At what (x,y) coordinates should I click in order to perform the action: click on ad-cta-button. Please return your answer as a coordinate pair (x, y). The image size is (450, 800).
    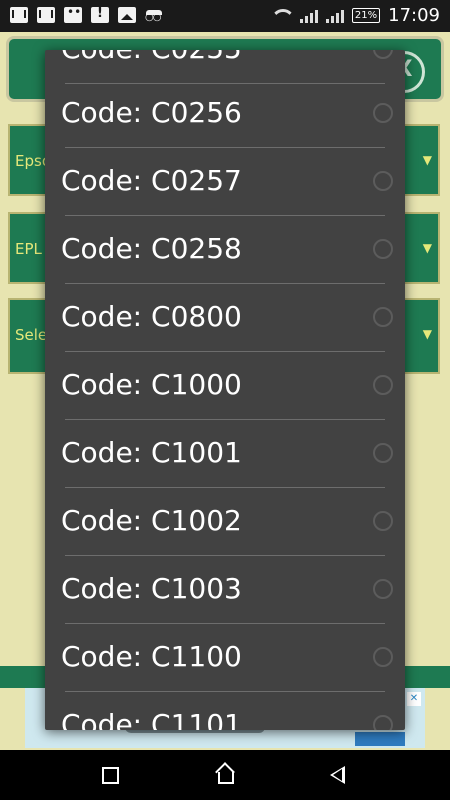
    Looking at the image, I should click on (380, 739).